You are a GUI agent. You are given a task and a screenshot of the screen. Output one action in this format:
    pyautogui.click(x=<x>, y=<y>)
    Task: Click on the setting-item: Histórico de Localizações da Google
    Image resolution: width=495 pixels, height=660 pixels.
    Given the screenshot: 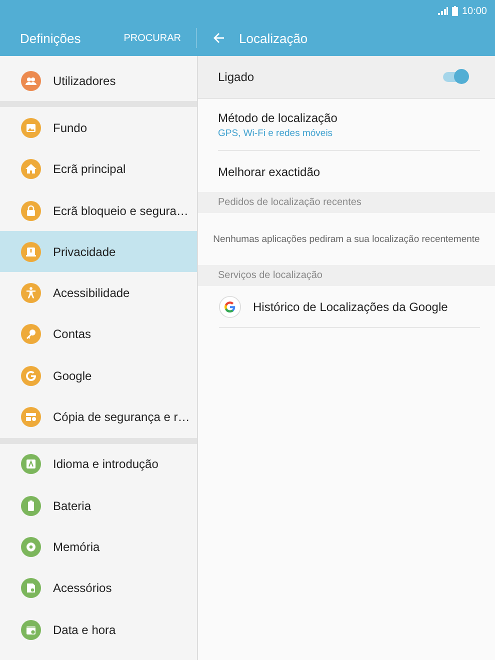 What is the action you would take?
    pyautogui.click(x=349, y=307)
    